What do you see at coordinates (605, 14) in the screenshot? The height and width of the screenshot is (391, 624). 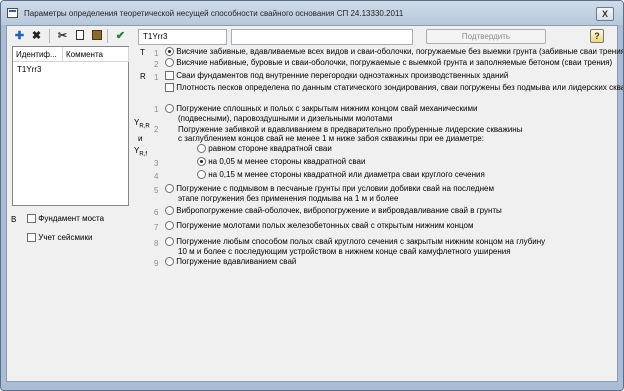 I see `close-button: X` at bounding box center [605, 14].